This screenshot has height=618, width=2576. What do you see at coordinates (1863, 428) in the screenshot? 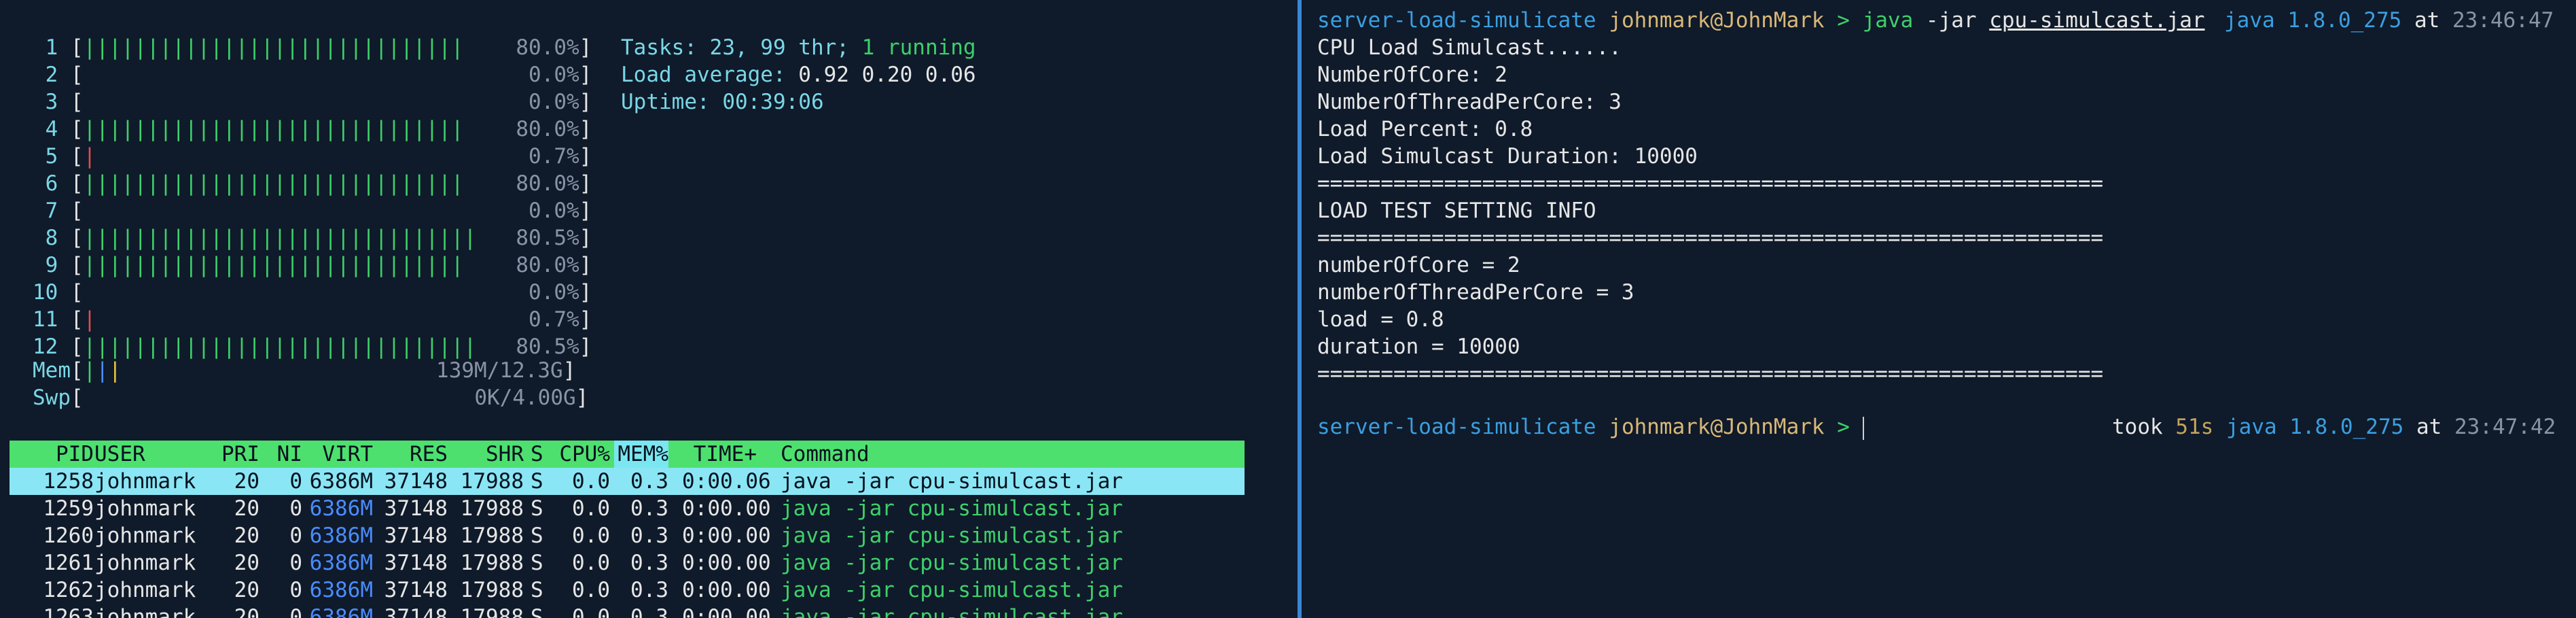
I see `text-cursor` at bounding box center [1863, 428].